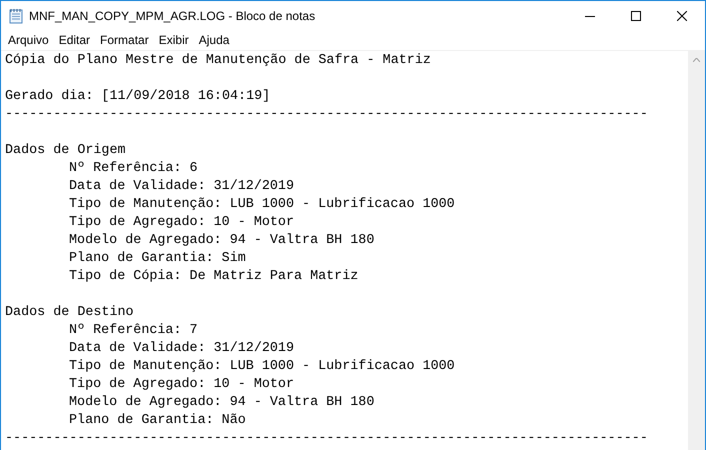 This screenshot has width=706, height=450. I want to click on text-line: Tipo de Cópia: De Matriz Para Matriz, so click(213, 276).